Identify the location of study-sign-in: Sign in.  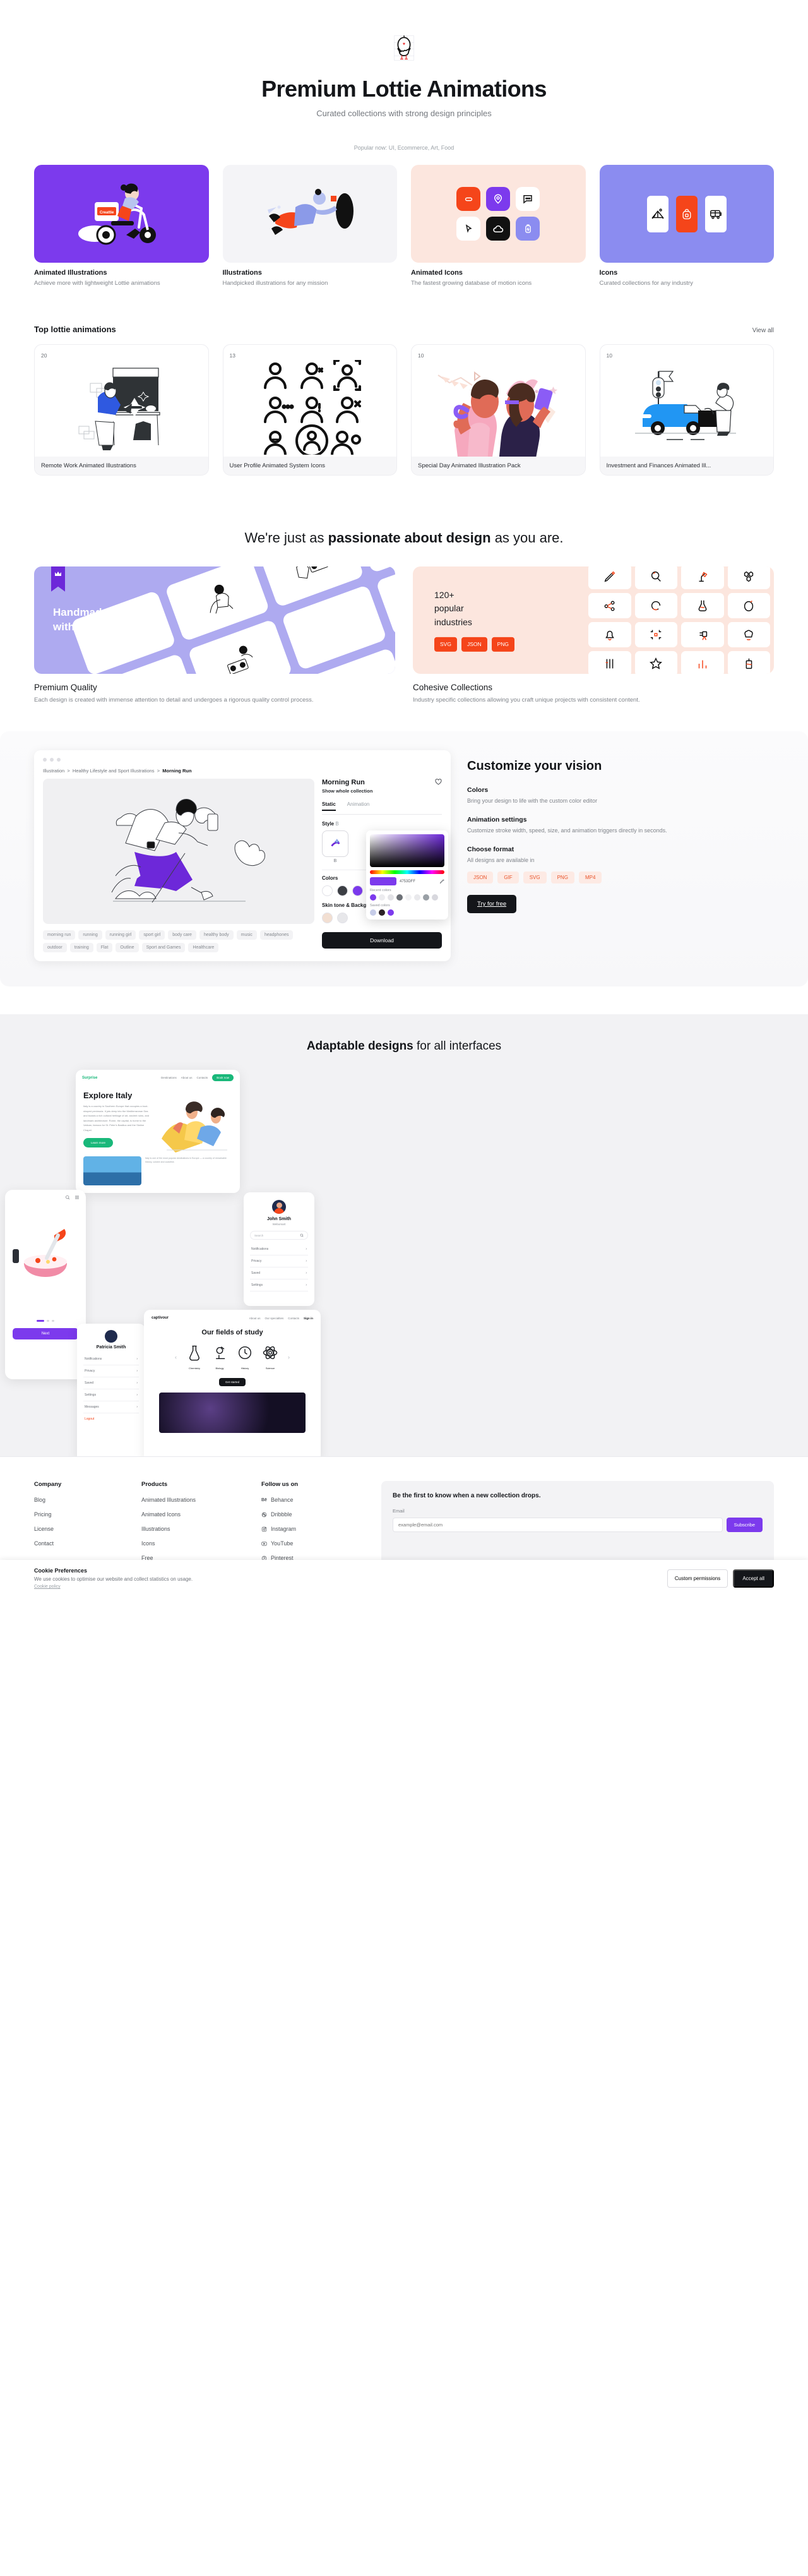
(308, 1318).